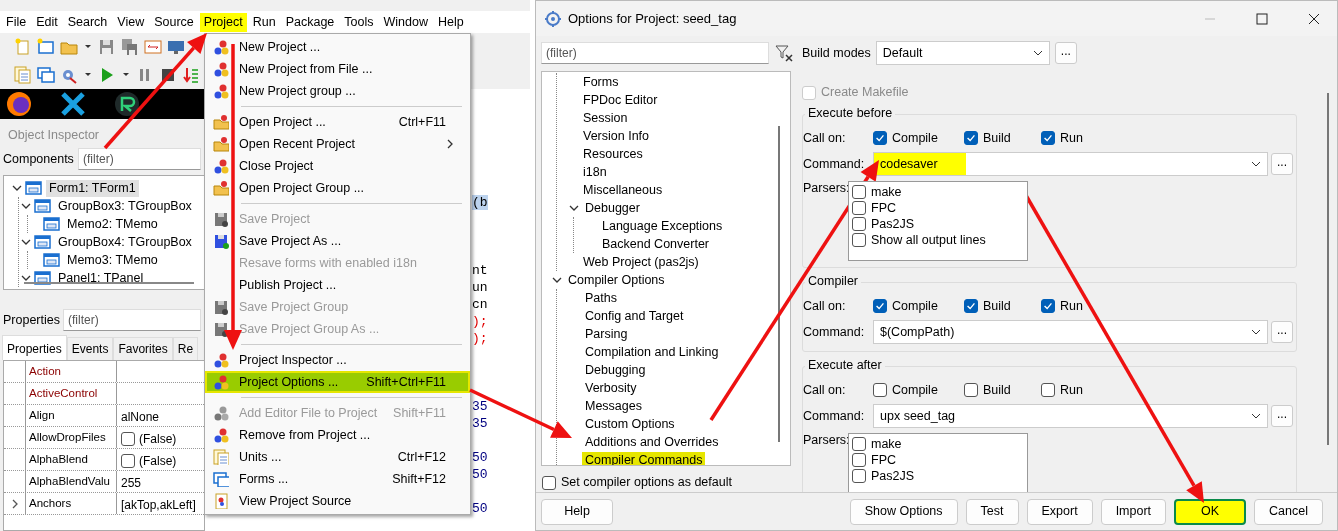  I want to click on help-button: Help, so click(577, 511).